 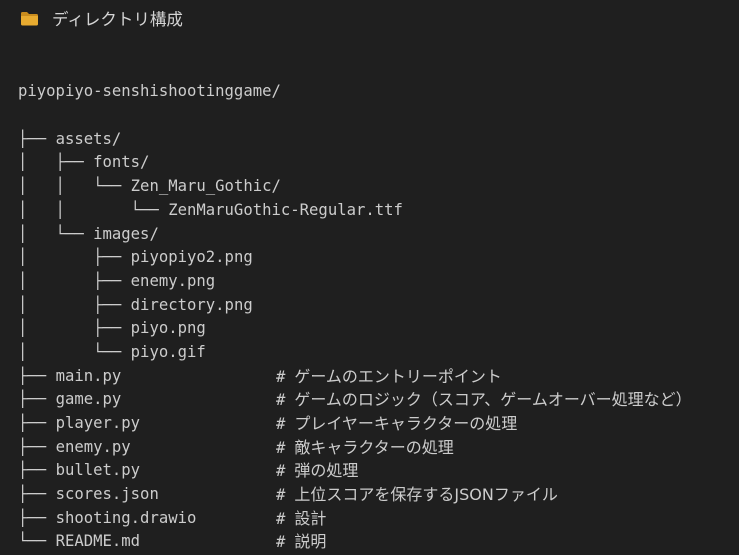 I want to click on tree-entry-name: enemy.png, so click(x=173, y=280).